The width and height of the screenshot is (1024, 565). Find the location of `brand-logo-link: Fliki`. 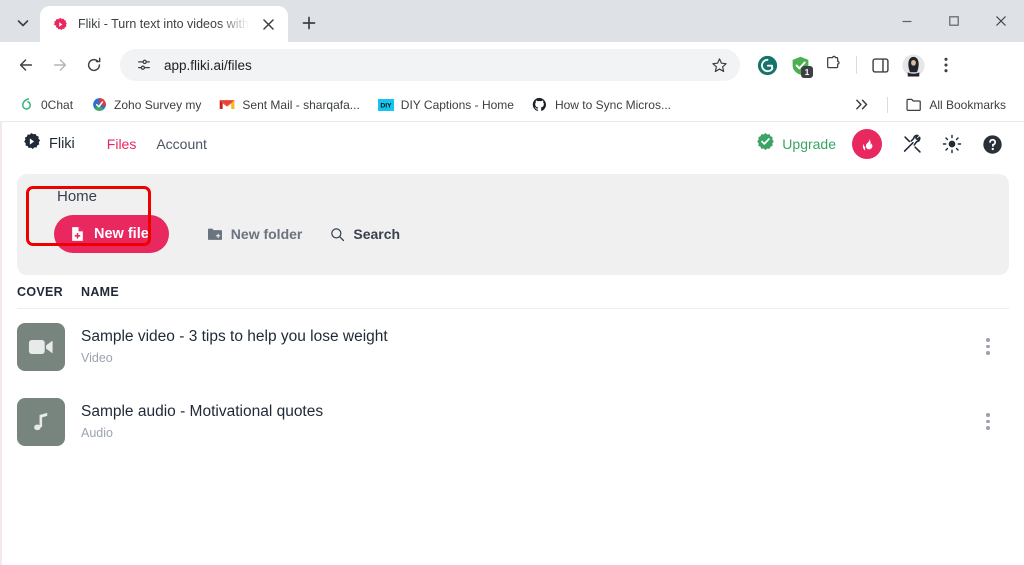

brand-logo-link: Fliki is located at coordinates (48, 144).